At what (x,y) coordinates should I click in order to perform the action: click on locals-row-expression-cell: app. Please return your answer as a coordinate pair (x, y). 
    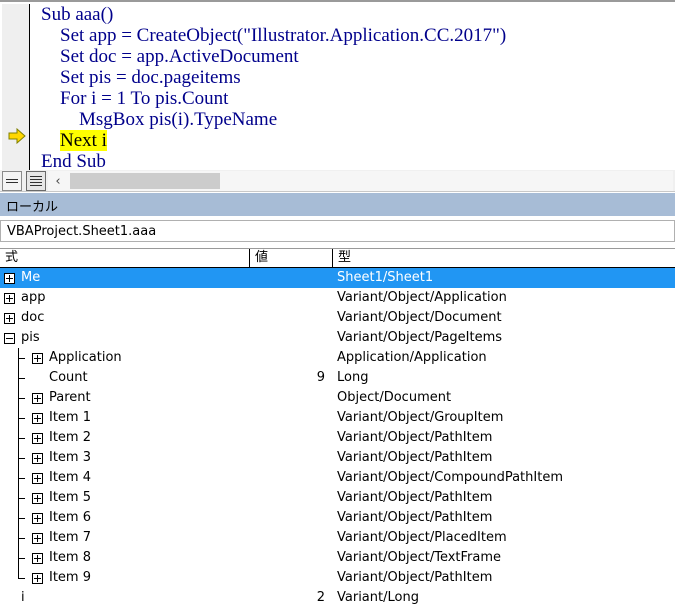
    Looking at the image, I should click on (125, 298).